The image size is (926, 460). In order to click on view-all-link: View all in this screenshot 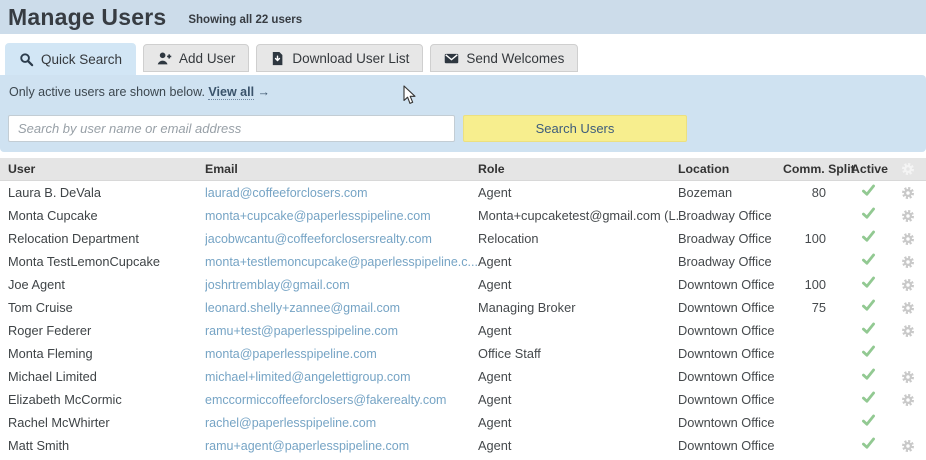, I will do `click(231, 92)`.